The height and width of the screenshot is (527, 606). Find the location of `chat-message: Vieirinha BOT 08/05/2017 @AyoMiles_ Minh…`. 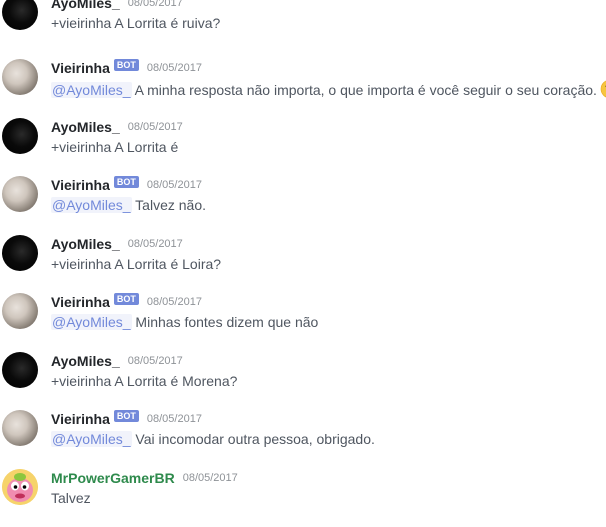

chat-message: Vieirinha BOT 08/05/2017 @AyoMiles_ Minh… is located at coordinates (303, 322).